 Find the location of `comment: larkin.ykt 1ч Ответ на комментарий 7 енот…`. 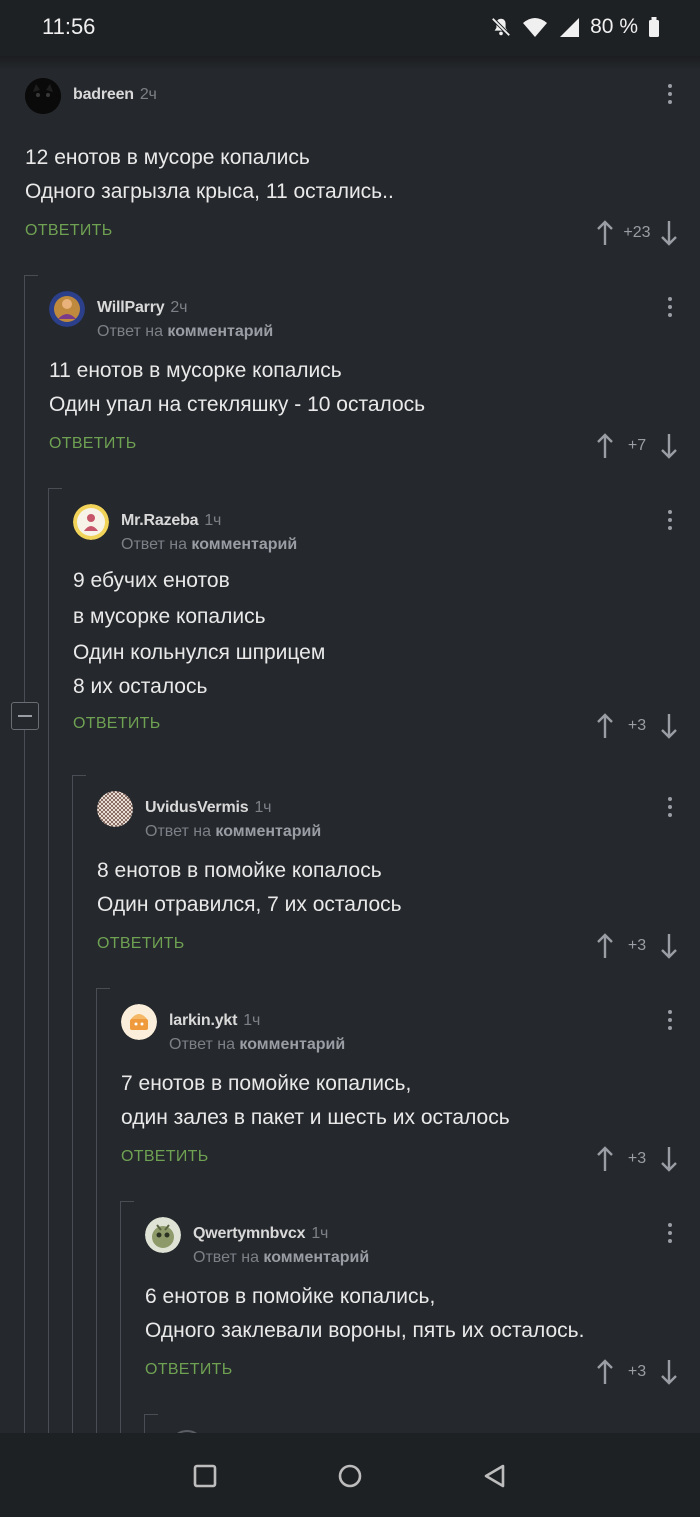

comment: larkin.ykt 1ч Ответ на комментарий 7 енот… is located at coordinates (410, 1089).